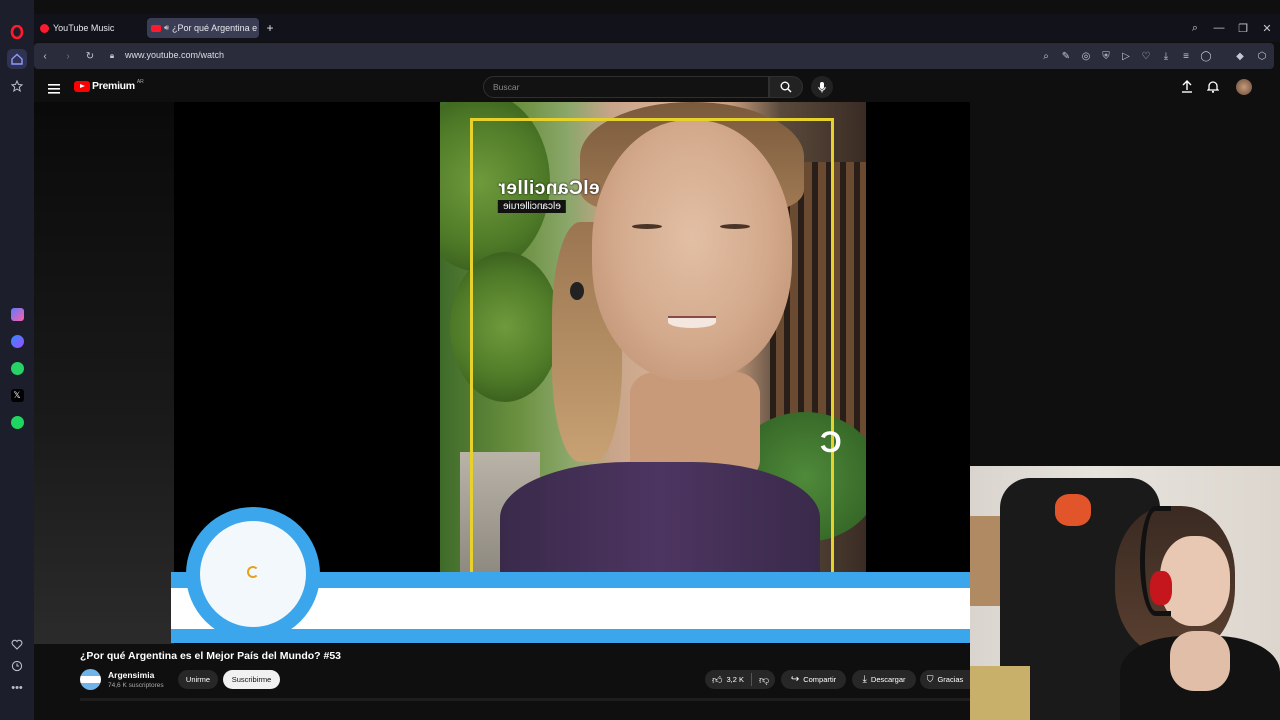  I want to click on hamburger-menu-icon, so click(54, 90).